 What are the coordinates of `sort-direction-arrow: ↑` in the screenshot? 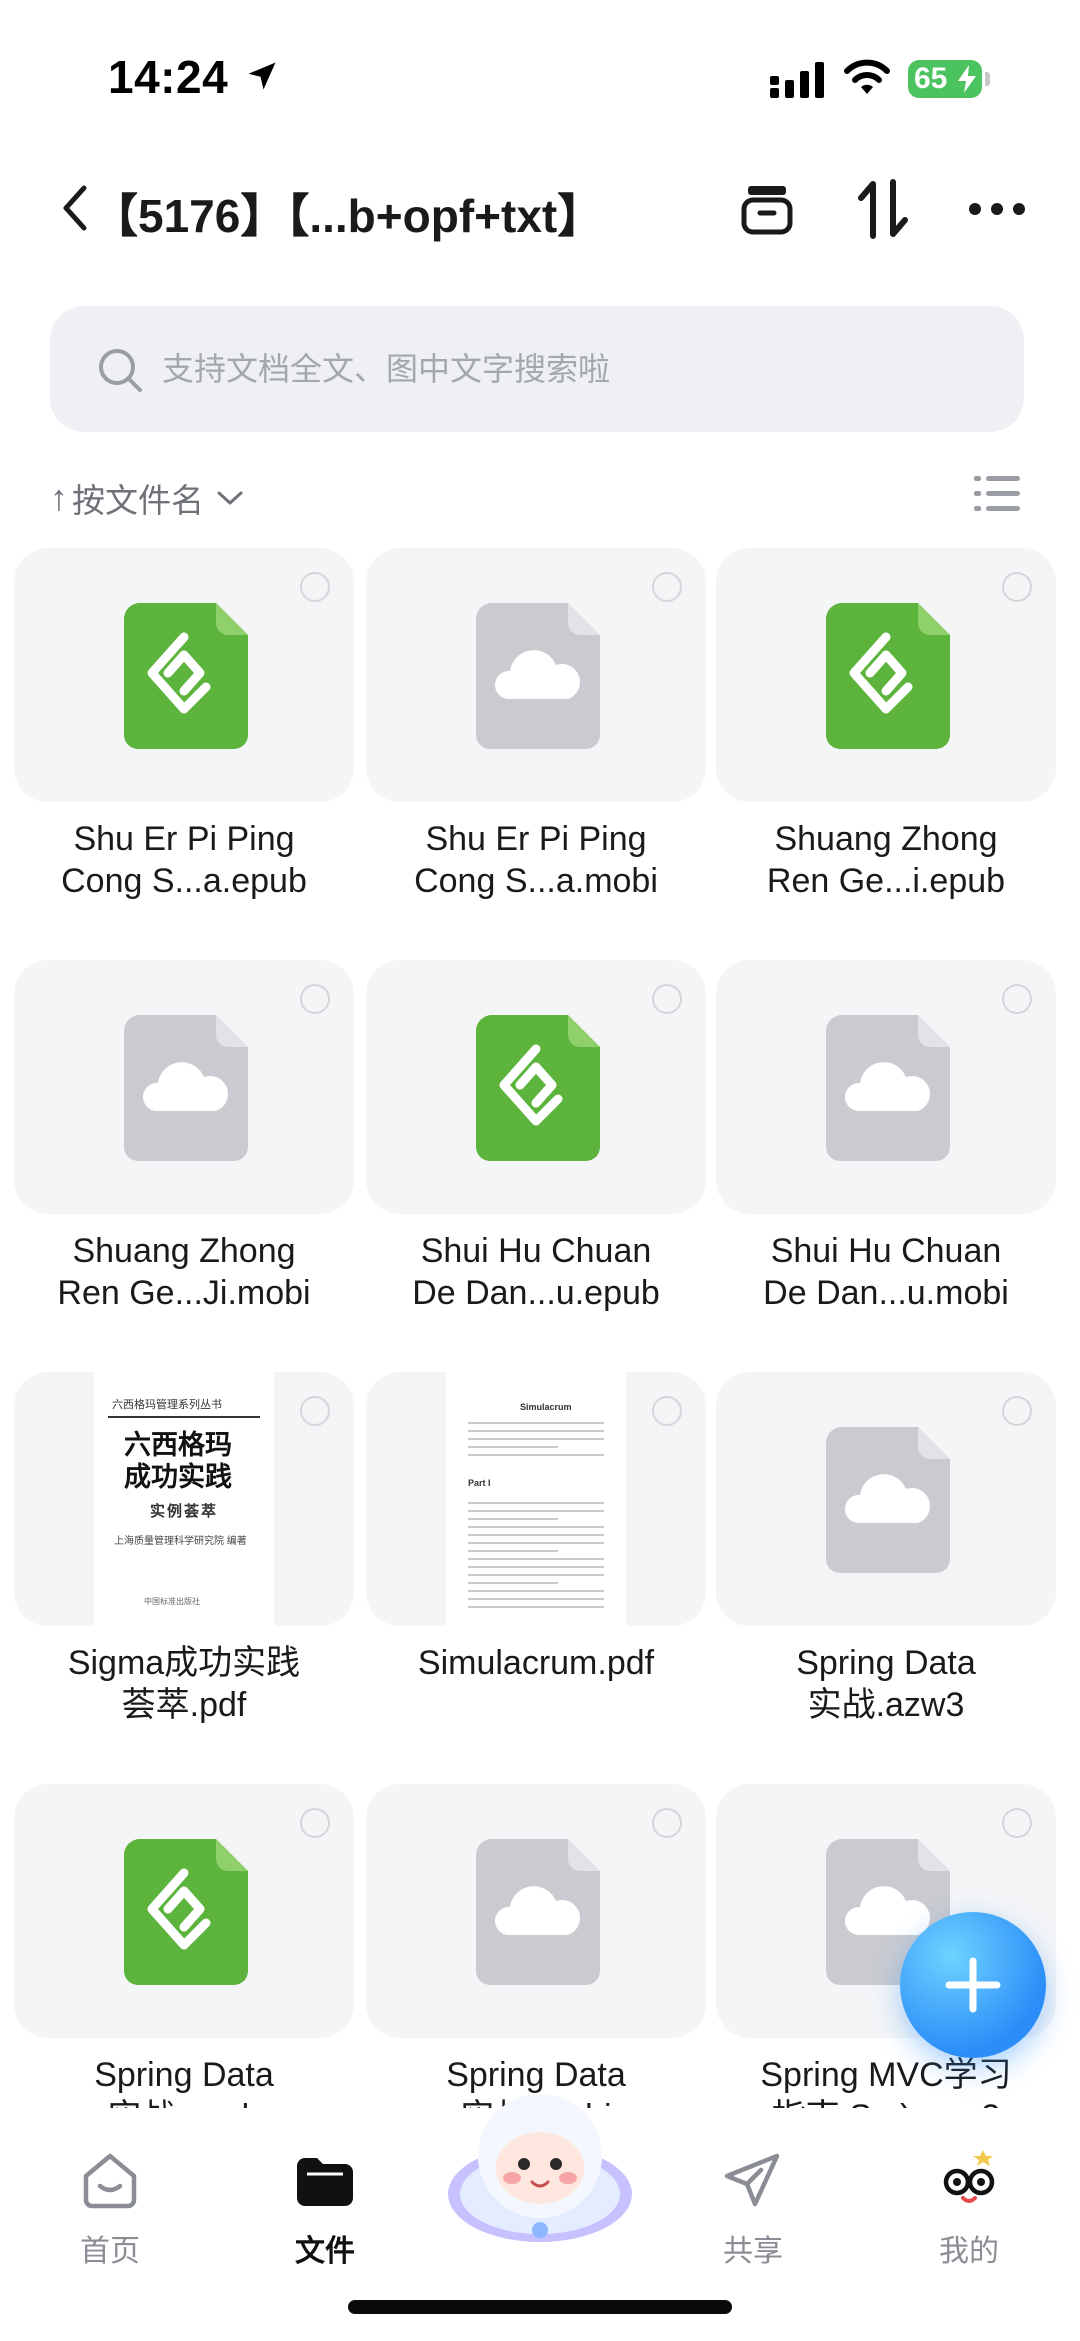 It's located at (59, 497).